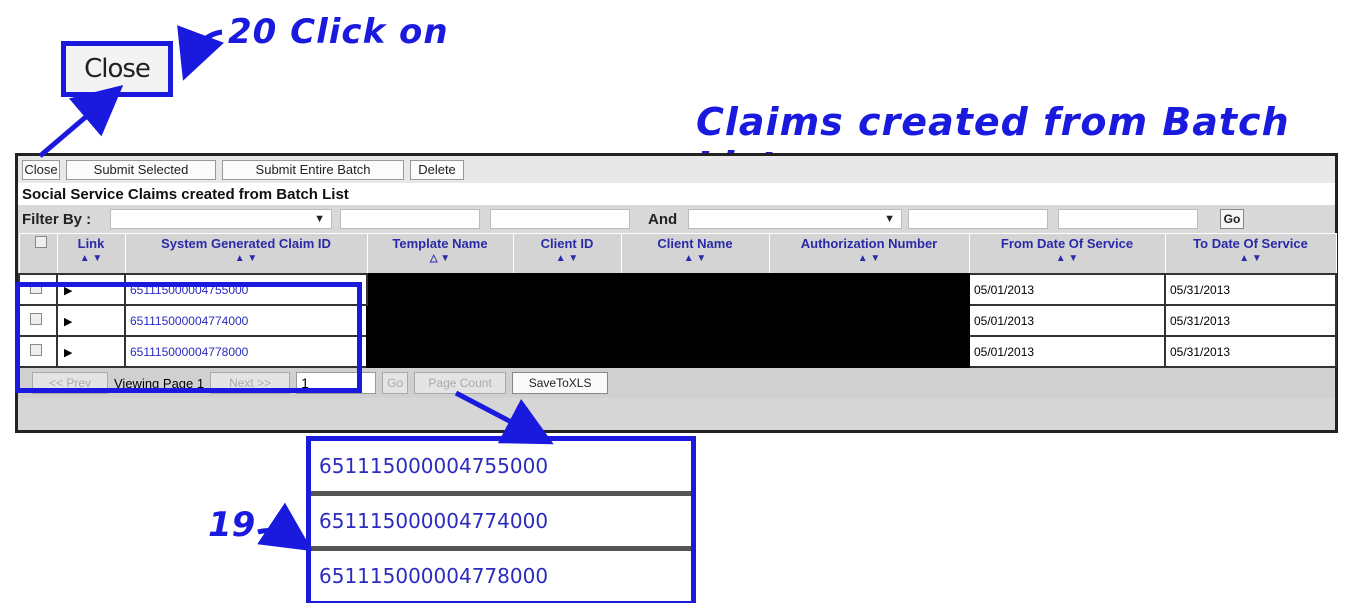 This screenshot has width=1345, height=603. I want to click on delete-button: Delete, so click(437, 169).